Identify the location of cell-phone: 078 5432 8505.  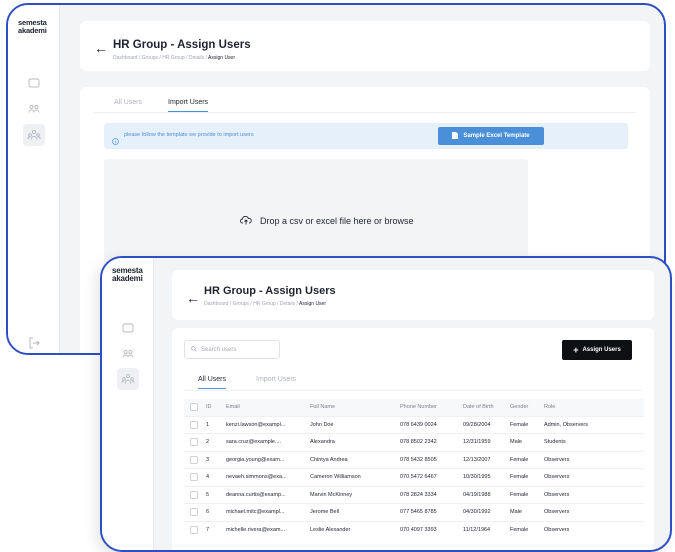
(431, 459).